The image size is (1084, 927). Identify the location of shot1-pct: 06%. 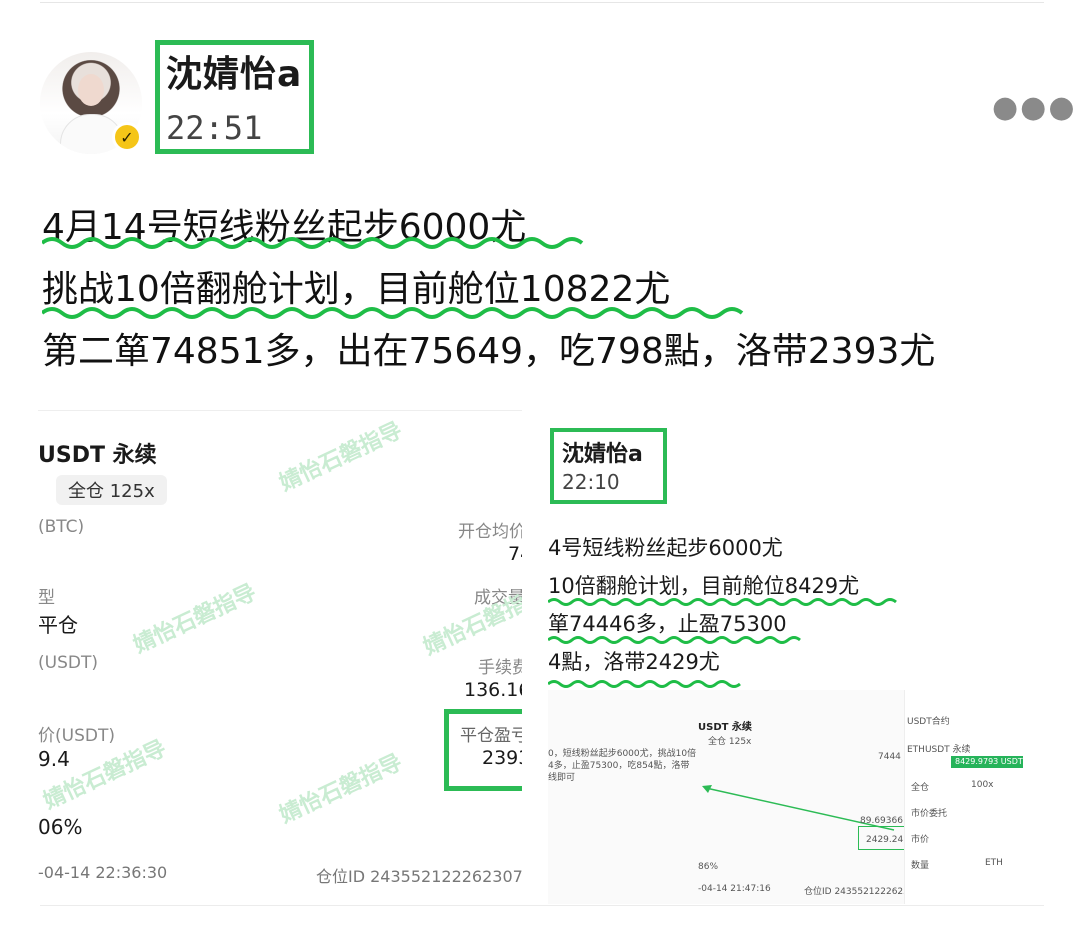
(60, 827).